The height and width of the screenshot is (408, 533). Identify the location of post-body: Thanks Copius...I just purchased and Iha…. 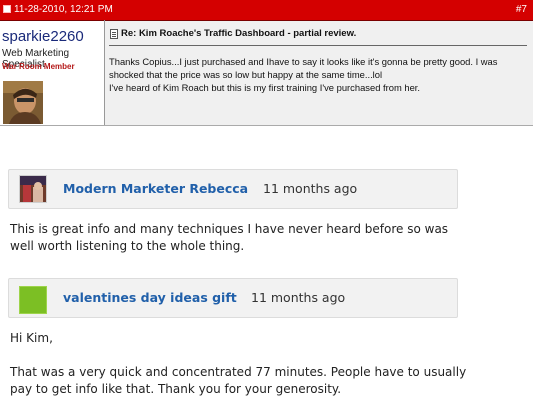
(319, 74).